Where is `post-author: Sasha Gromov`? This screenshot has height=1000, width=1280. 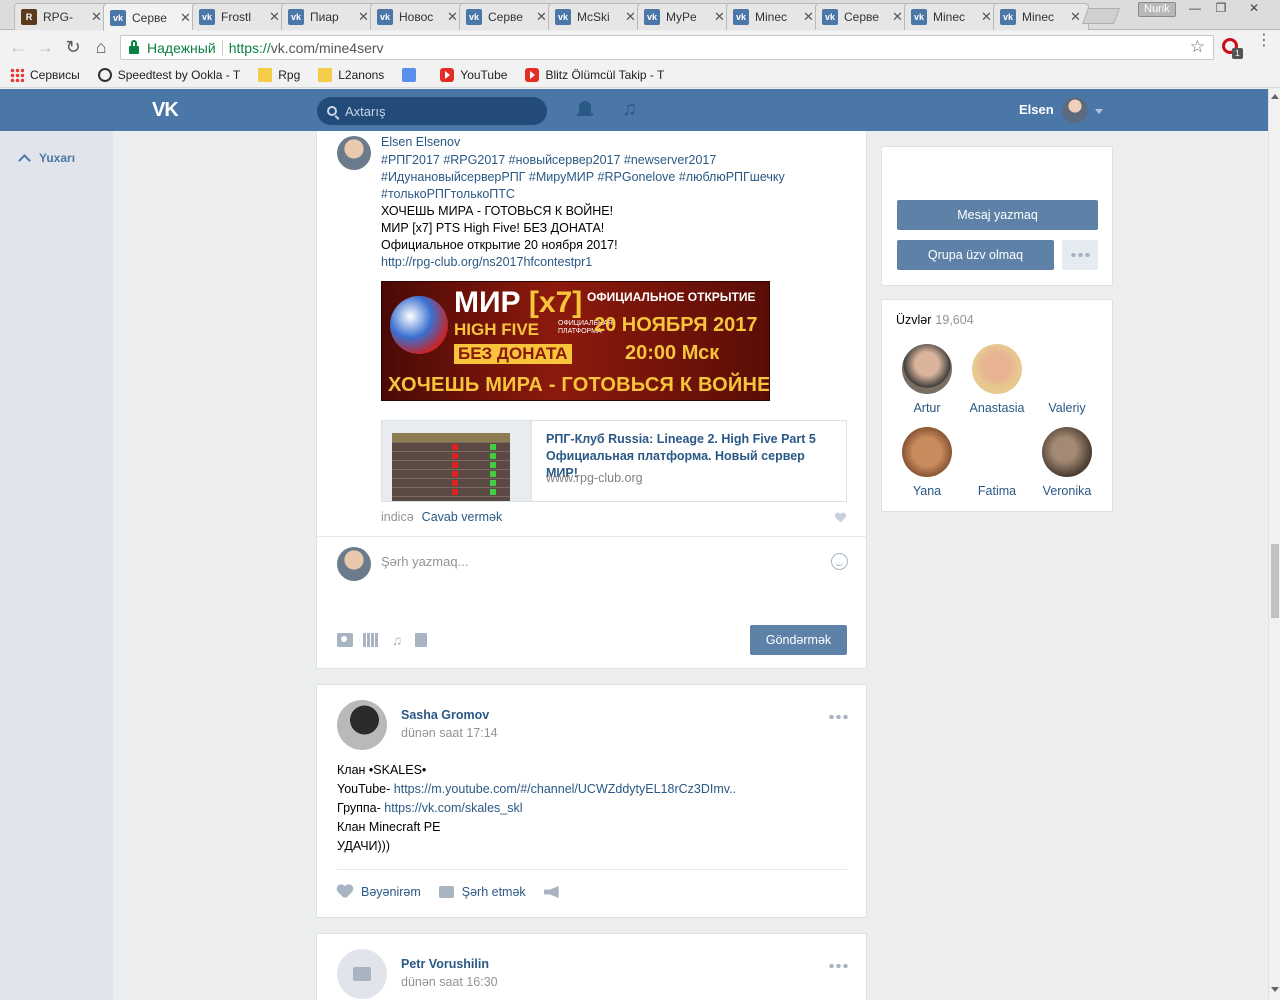
post-author: Sasha Gromov is located at coordinates (445, 715).